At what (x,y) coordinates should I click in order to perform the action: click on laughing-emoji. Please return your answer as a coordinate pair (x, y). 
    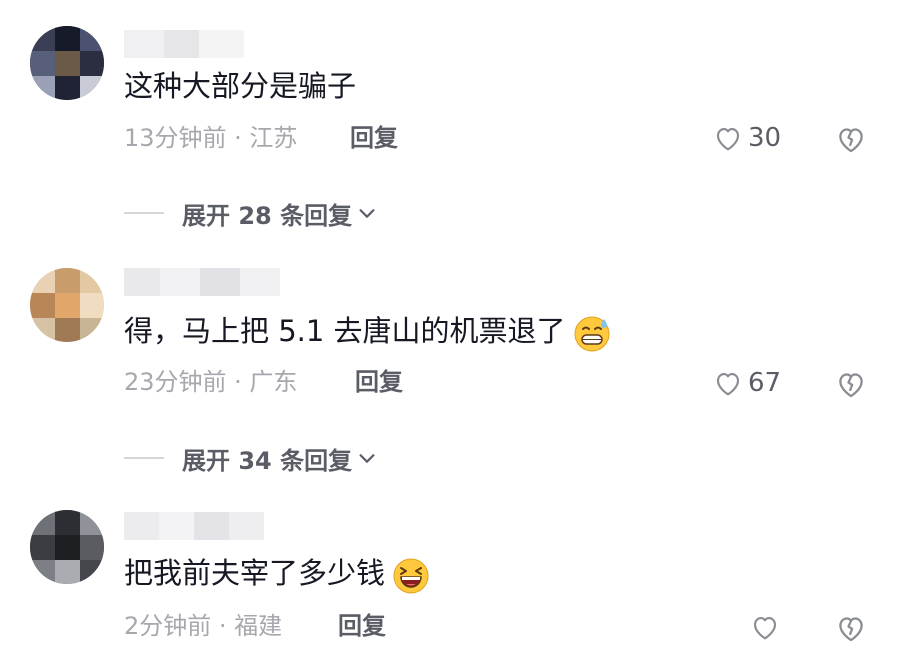
    Looking at the image, I should click on (411, 576).